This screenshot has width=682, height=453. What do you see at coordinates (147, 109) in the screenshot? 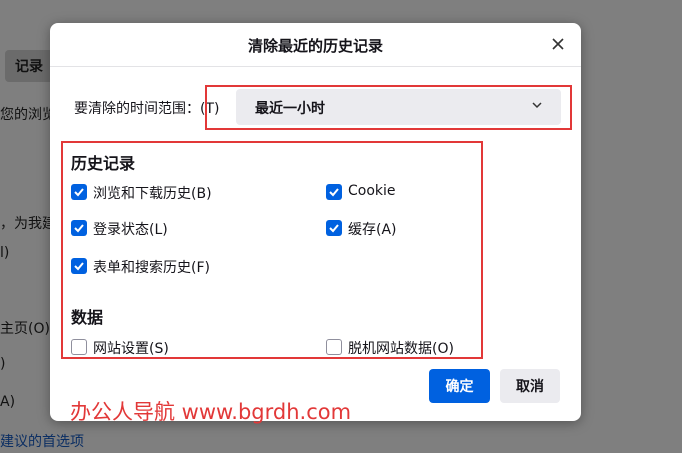
I see `time-range-label: 要清除的时间范围：(T)` at bounding box center [147, 109].